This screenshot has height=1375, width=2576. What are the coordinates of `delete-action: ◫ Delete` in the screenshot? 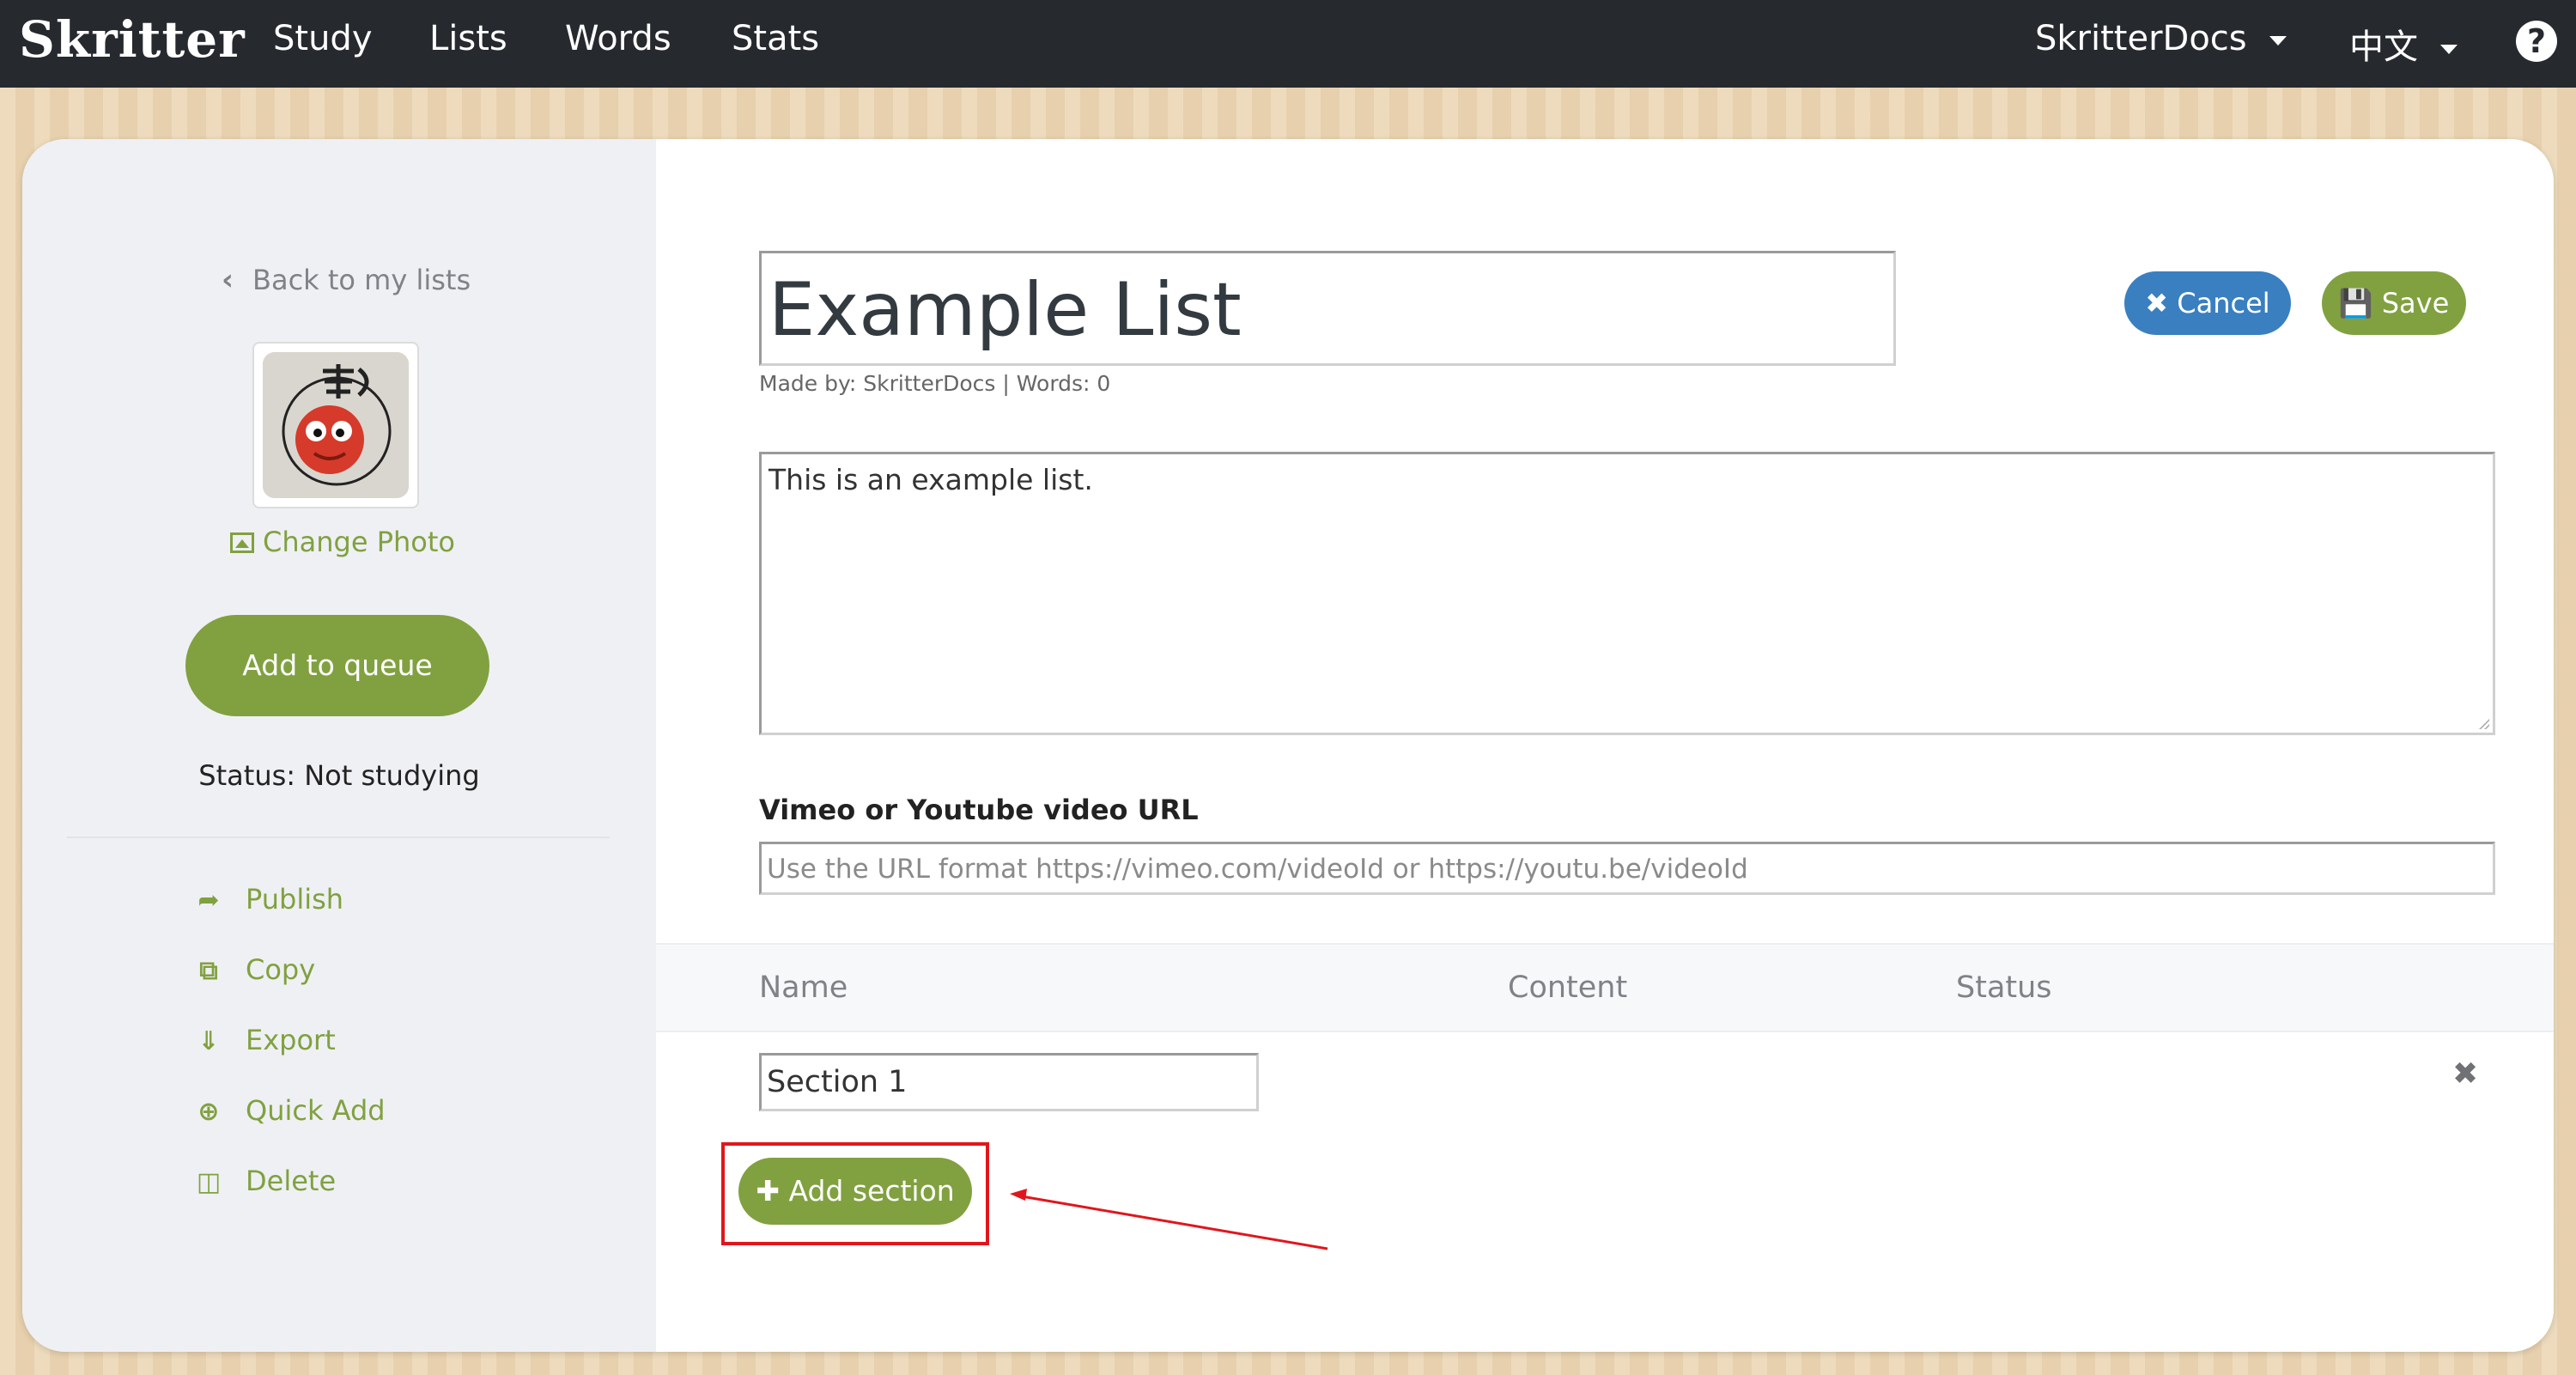 It's located at (266, 1181).